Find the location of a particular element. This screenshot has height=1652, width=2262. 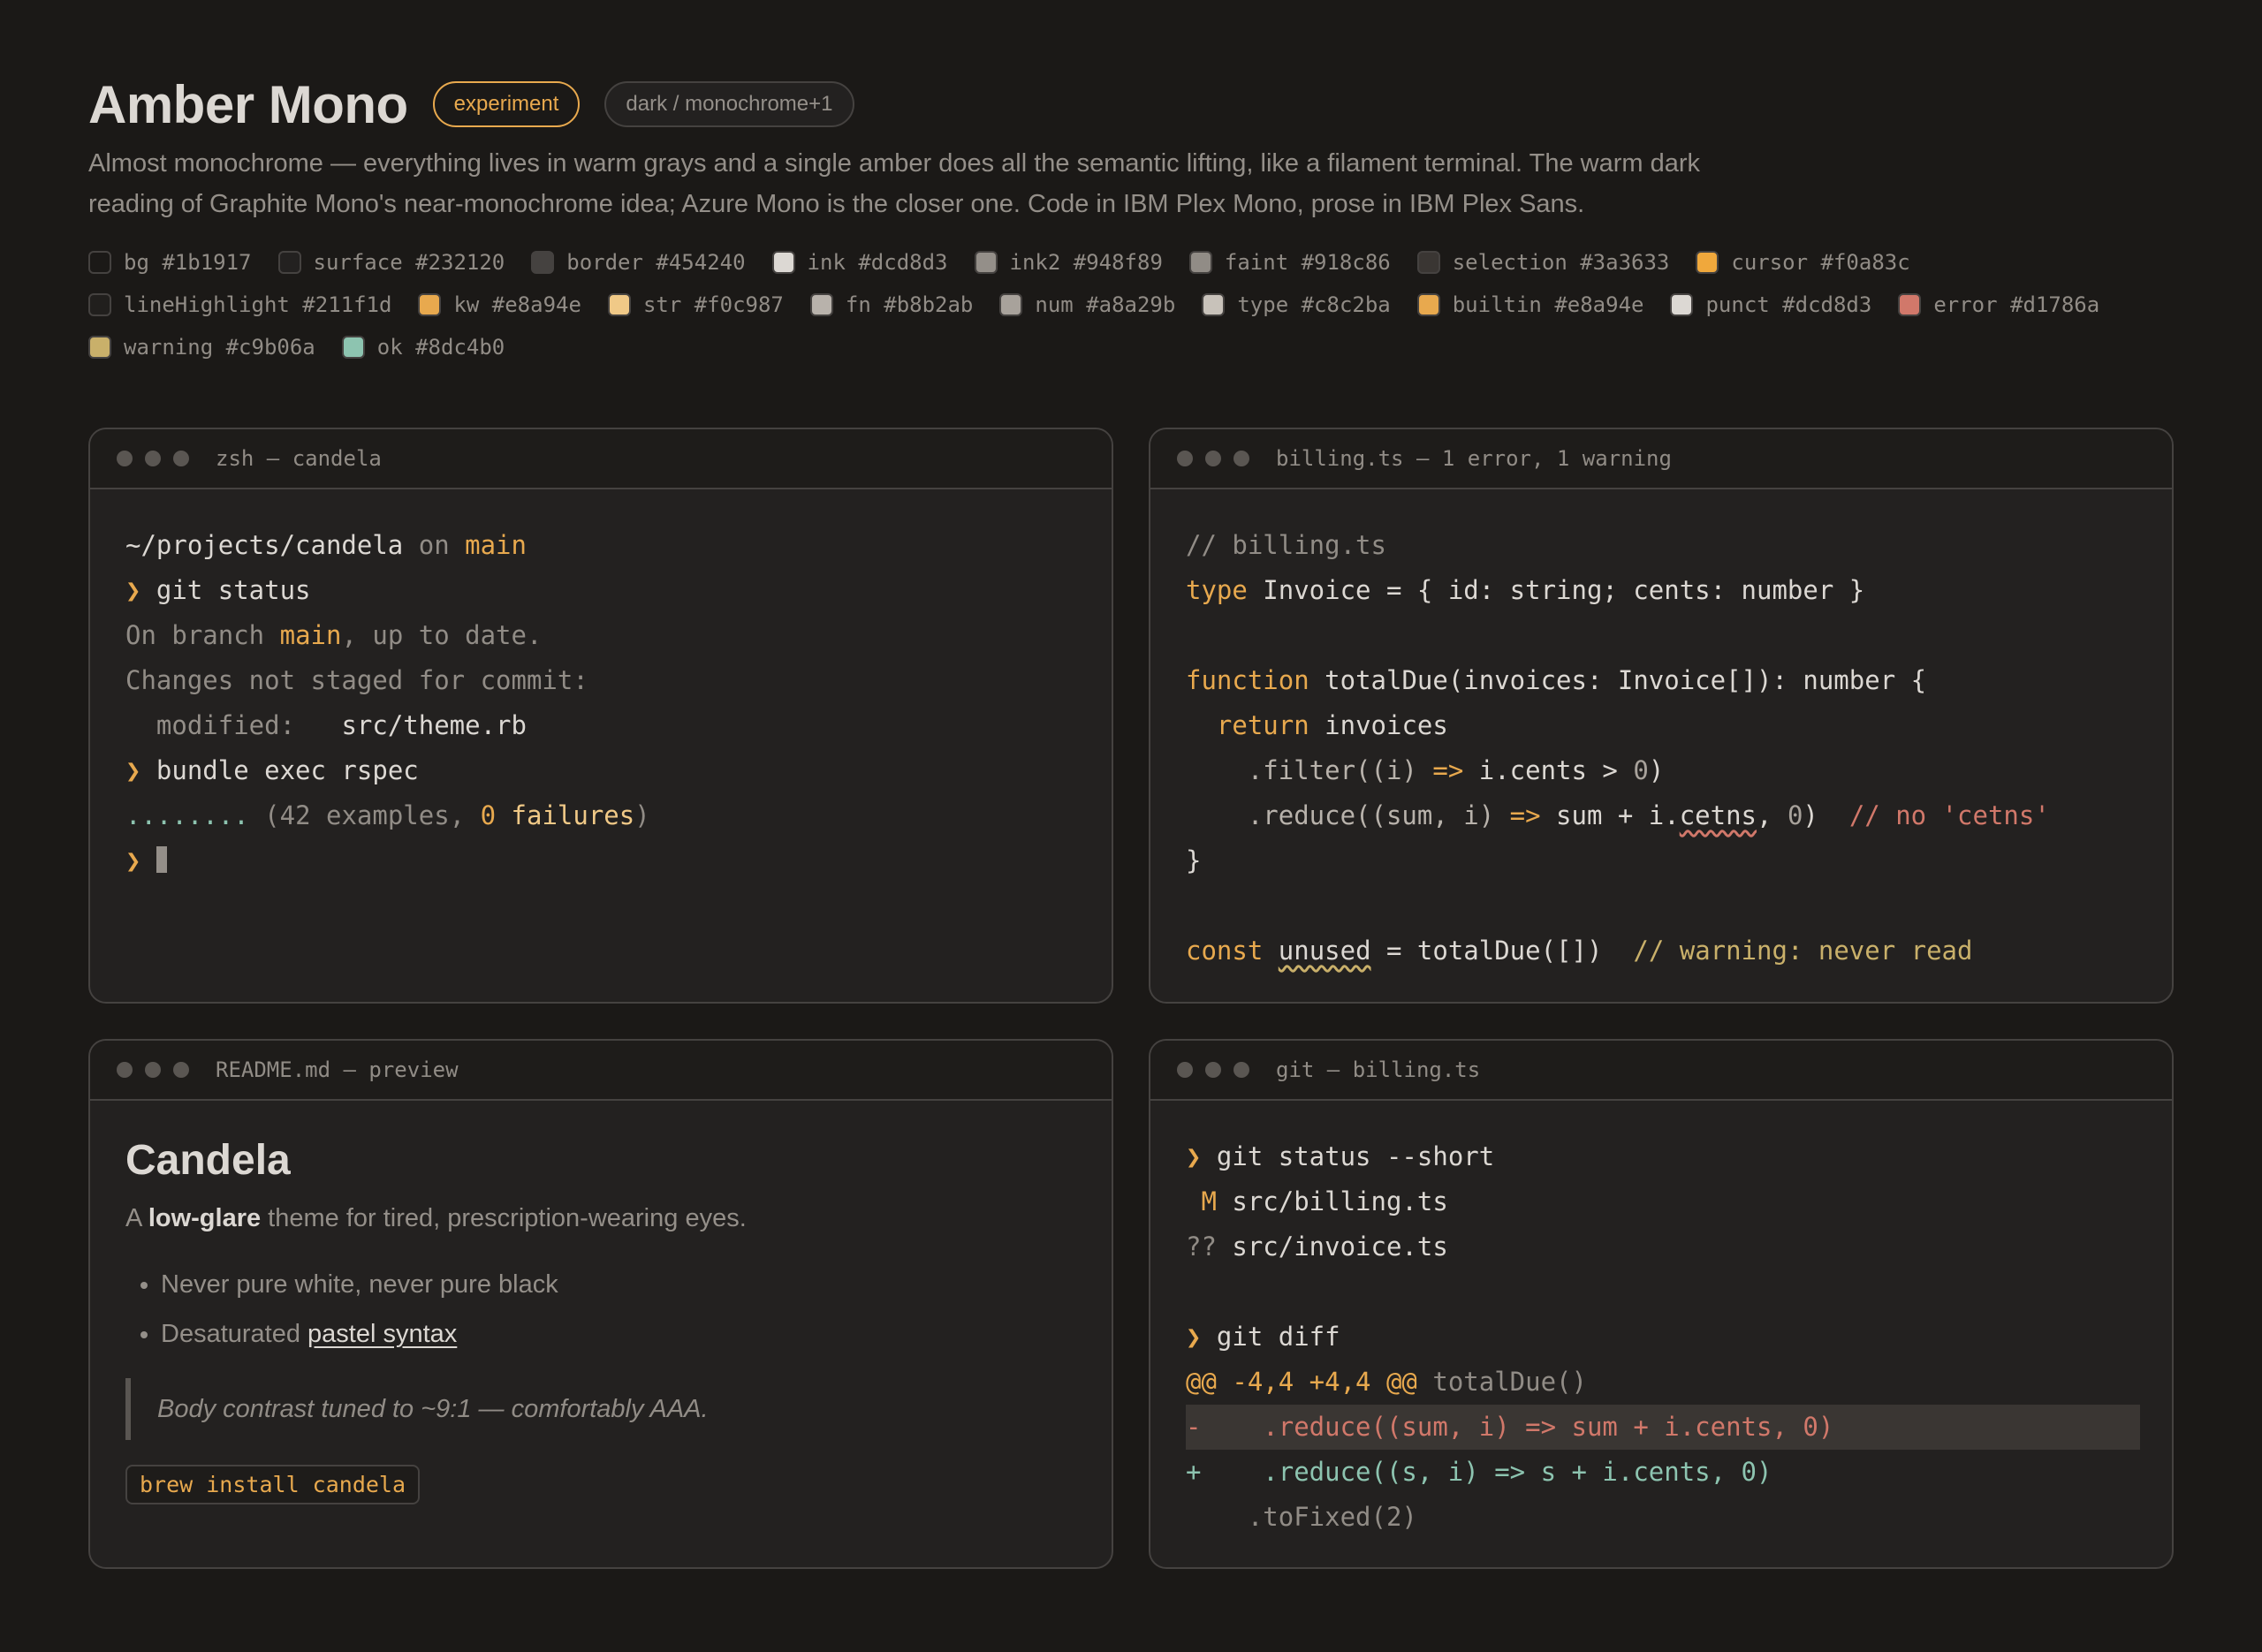

paragraph-text: A is located at coordinates (136, 1218).